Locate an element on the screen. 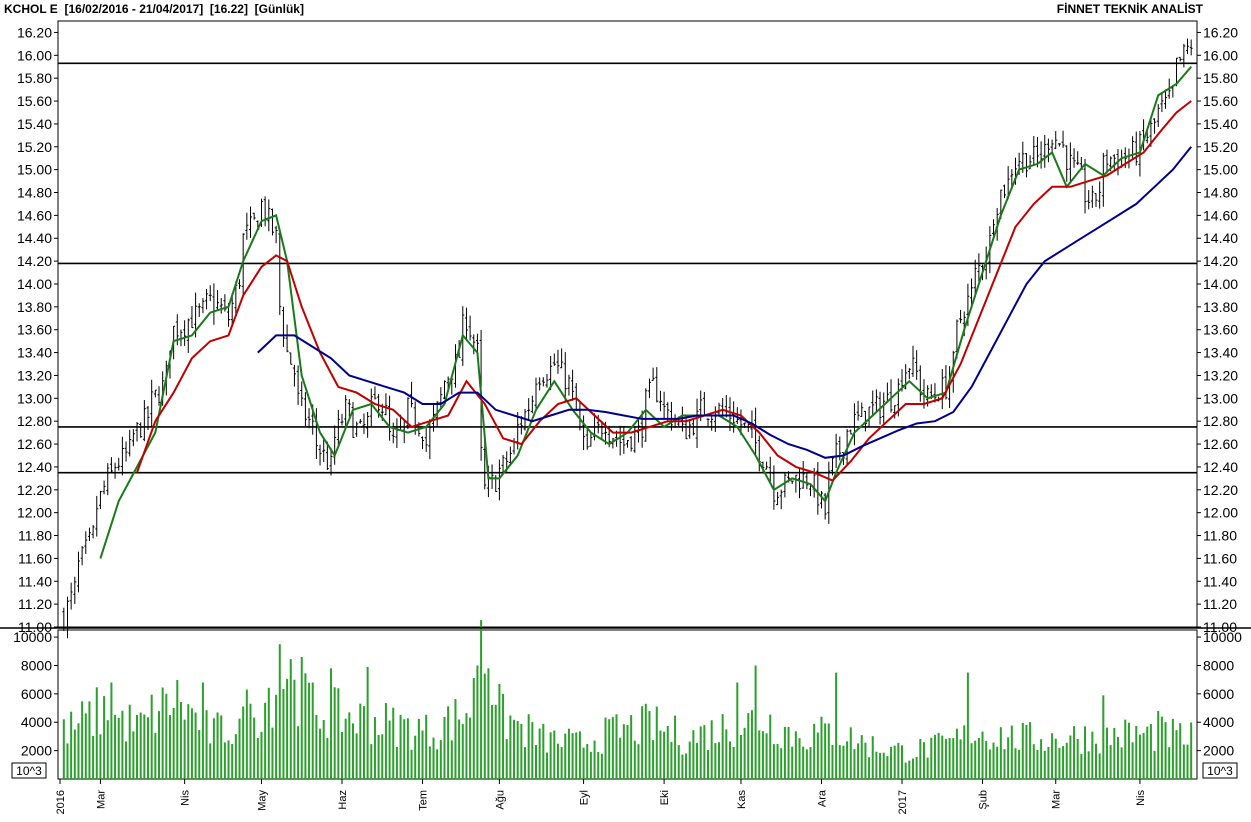  price-tick-label-right: 13.40 is located at coordinates (1220, 353).